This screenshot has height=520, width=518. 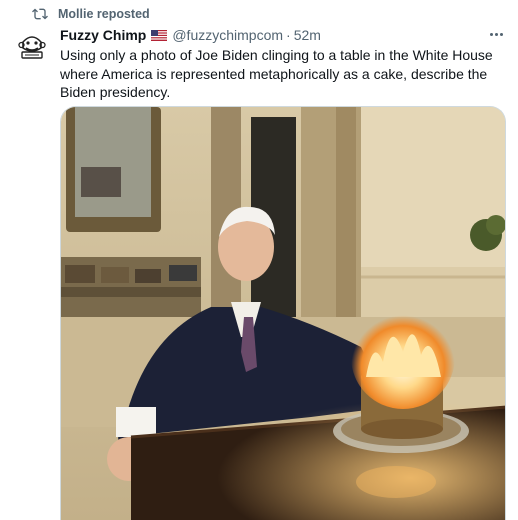 I want to click on repost-label: Mollie reposted, so click(x=104, y=14).